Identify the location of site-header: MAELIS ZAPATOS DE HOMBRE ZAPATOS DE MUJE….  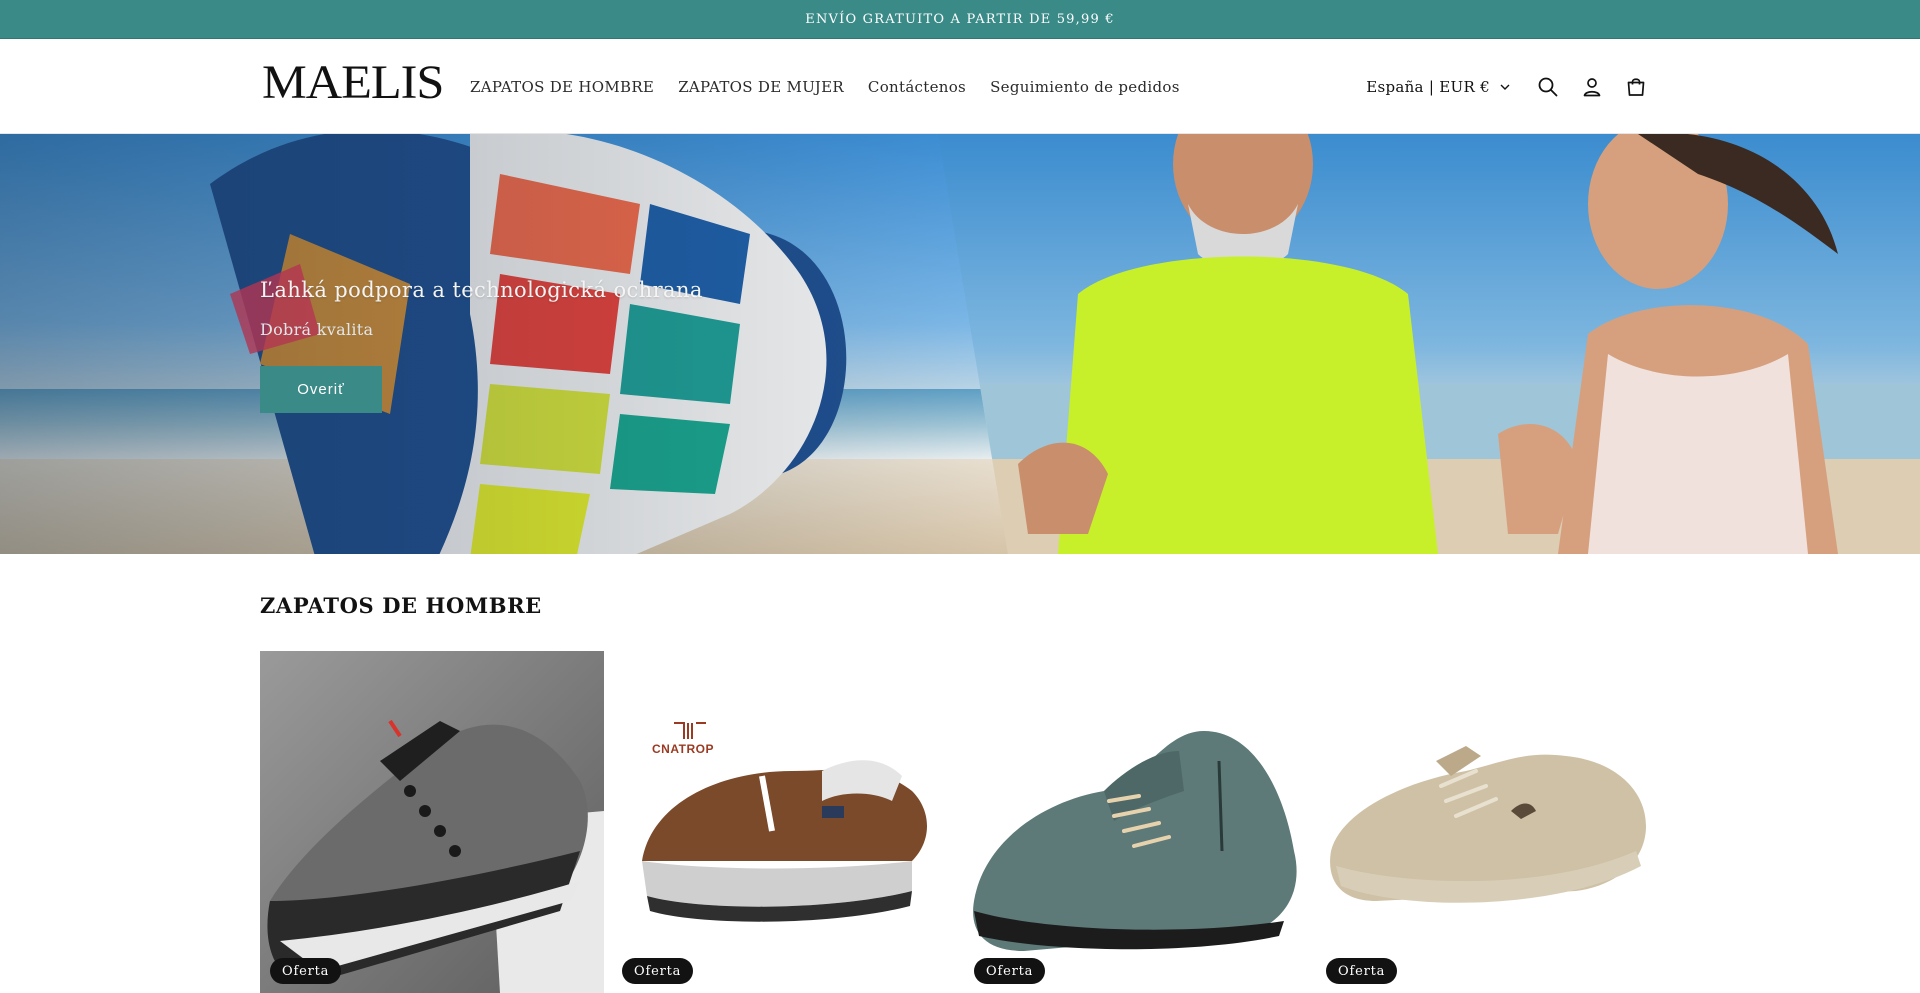
(960, 86).